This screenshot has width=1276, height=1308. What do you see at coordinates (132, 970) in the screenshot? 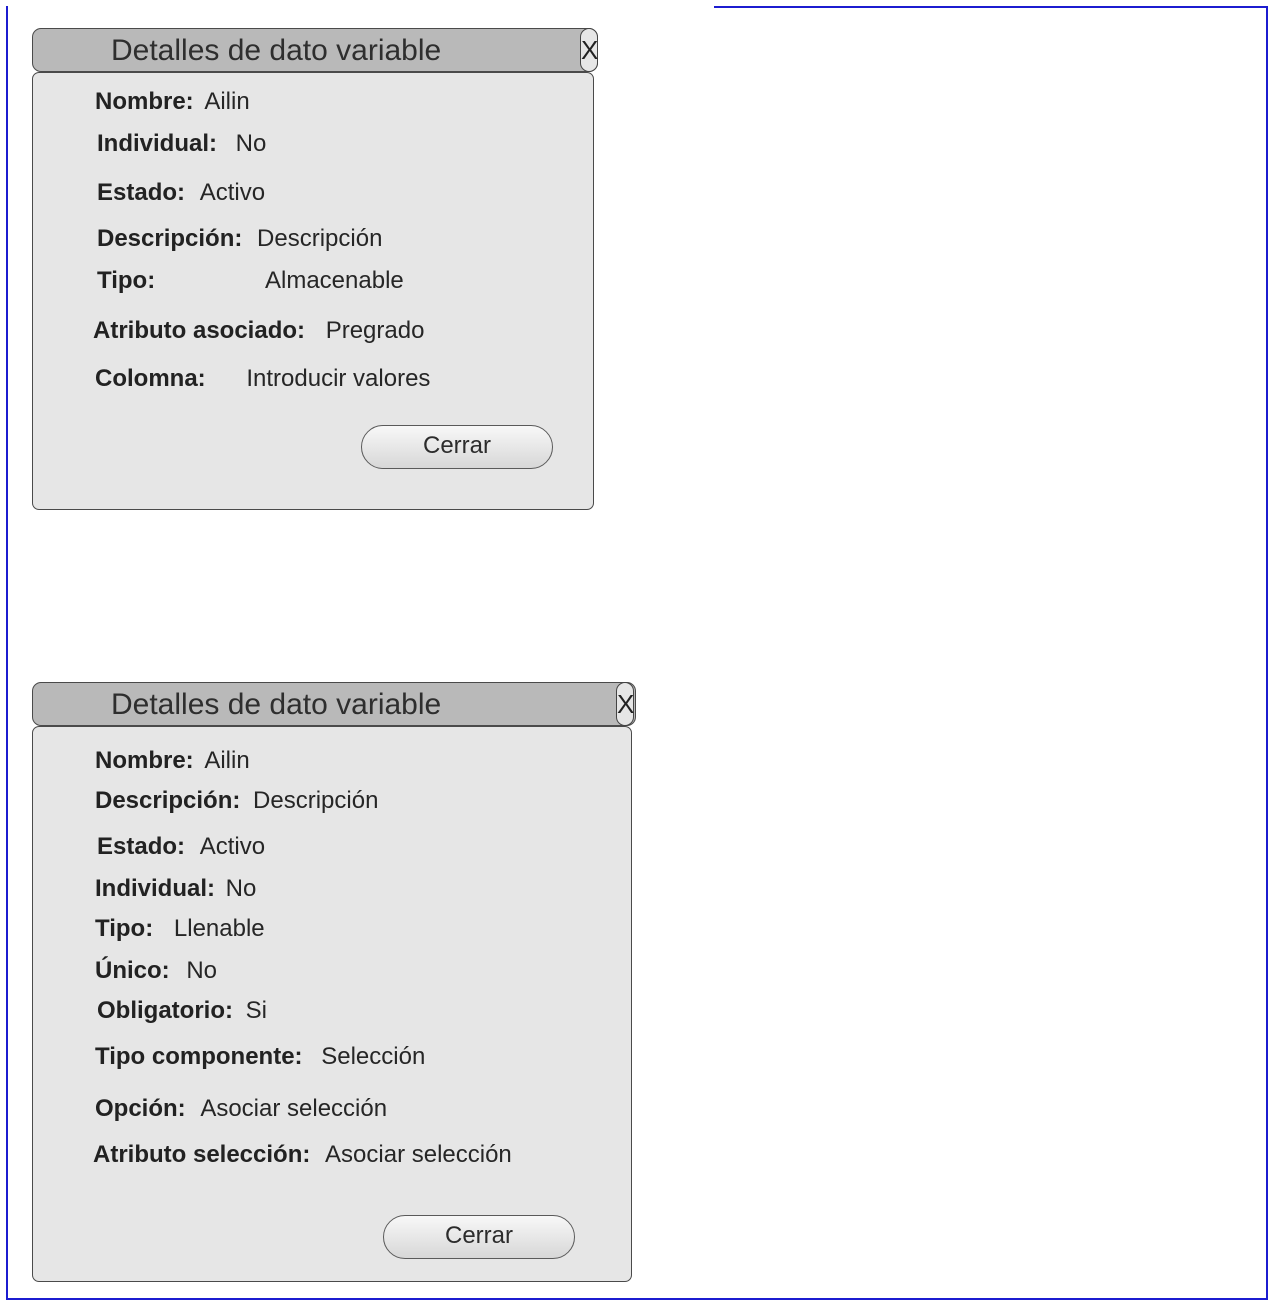
I see `field-label: Único:` at bounding box center [132, 970].